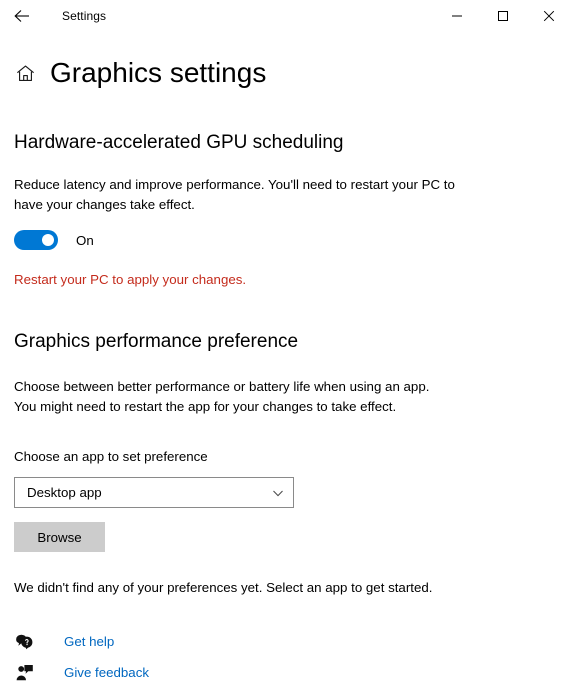 The height and width of the screenshot is (691, 572). I want to click on give-feedback-link-label: Give feedback, so click(107, 672).